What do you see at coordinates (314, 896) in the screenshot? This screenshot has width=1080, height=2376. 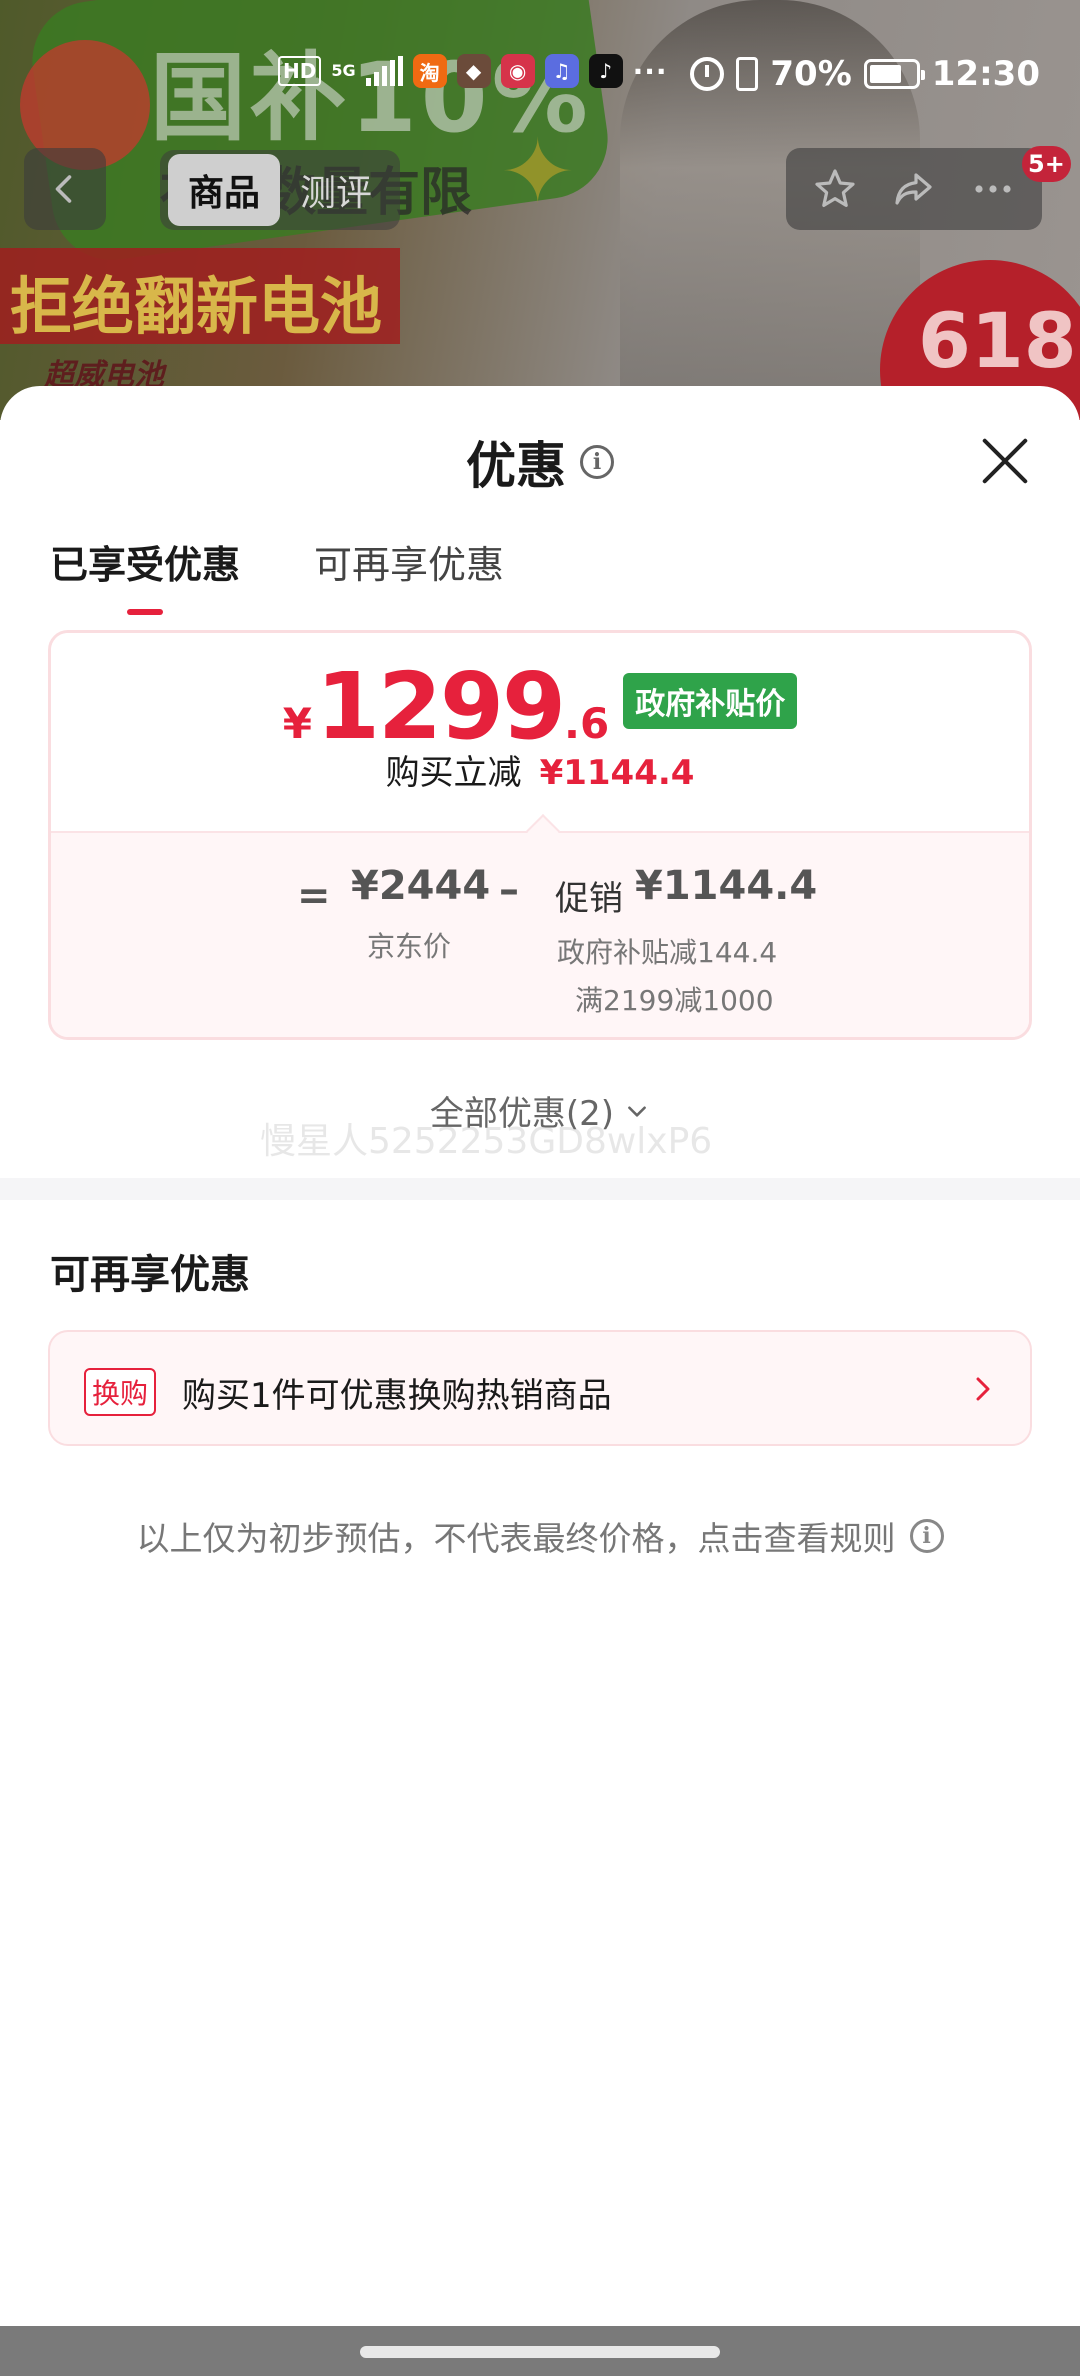 I see `equals-sign: =` at bounding box center [314, 896].